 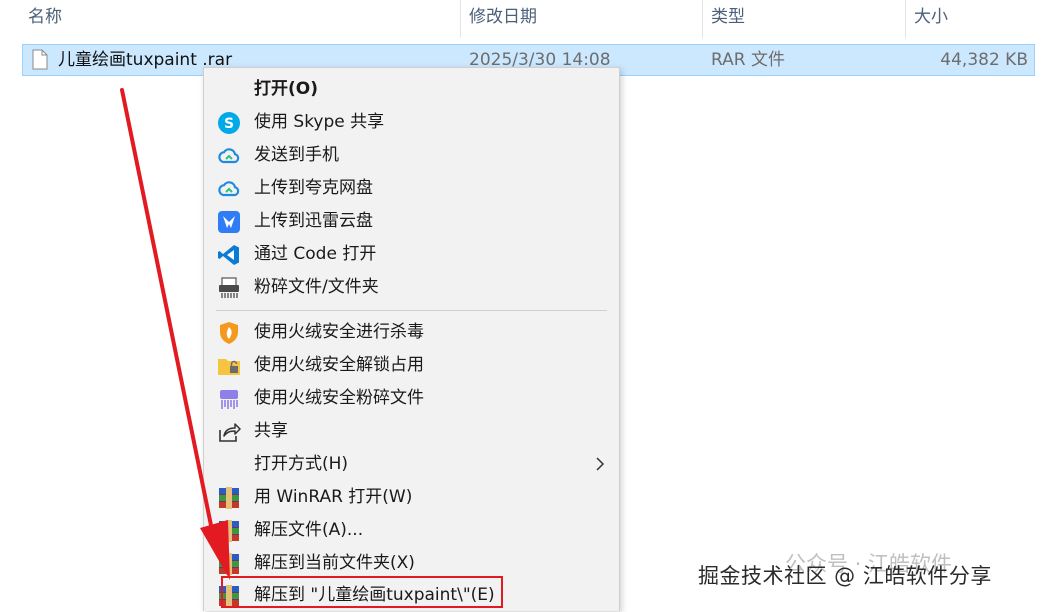 I want to click on chevron-right-icon, so click(x=600, y=464).